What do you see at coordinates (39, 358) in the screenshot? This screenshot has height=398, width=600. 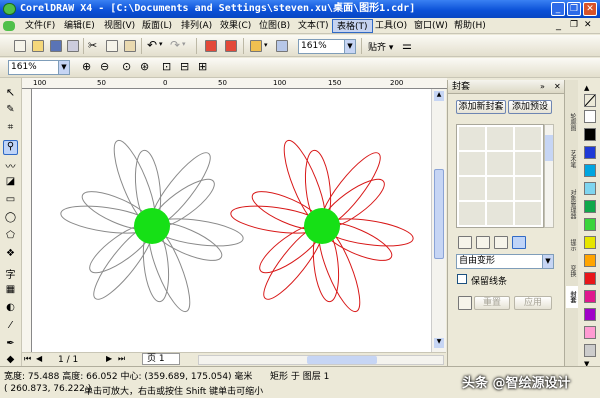 I see `previous-page-icon: ◀` at bounding box center [39, 358].